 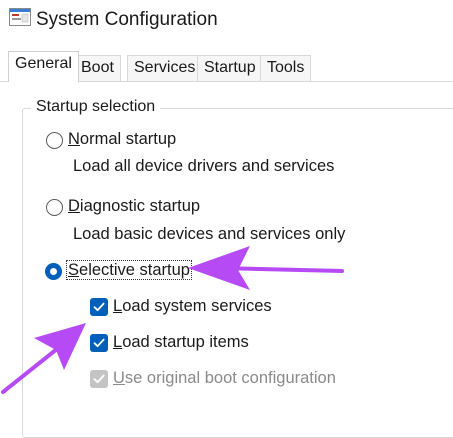 What do you see at coordinates (127, 19) in the screenshot?
I see `window-title: System Configuration` at bounding box center [127, 19].